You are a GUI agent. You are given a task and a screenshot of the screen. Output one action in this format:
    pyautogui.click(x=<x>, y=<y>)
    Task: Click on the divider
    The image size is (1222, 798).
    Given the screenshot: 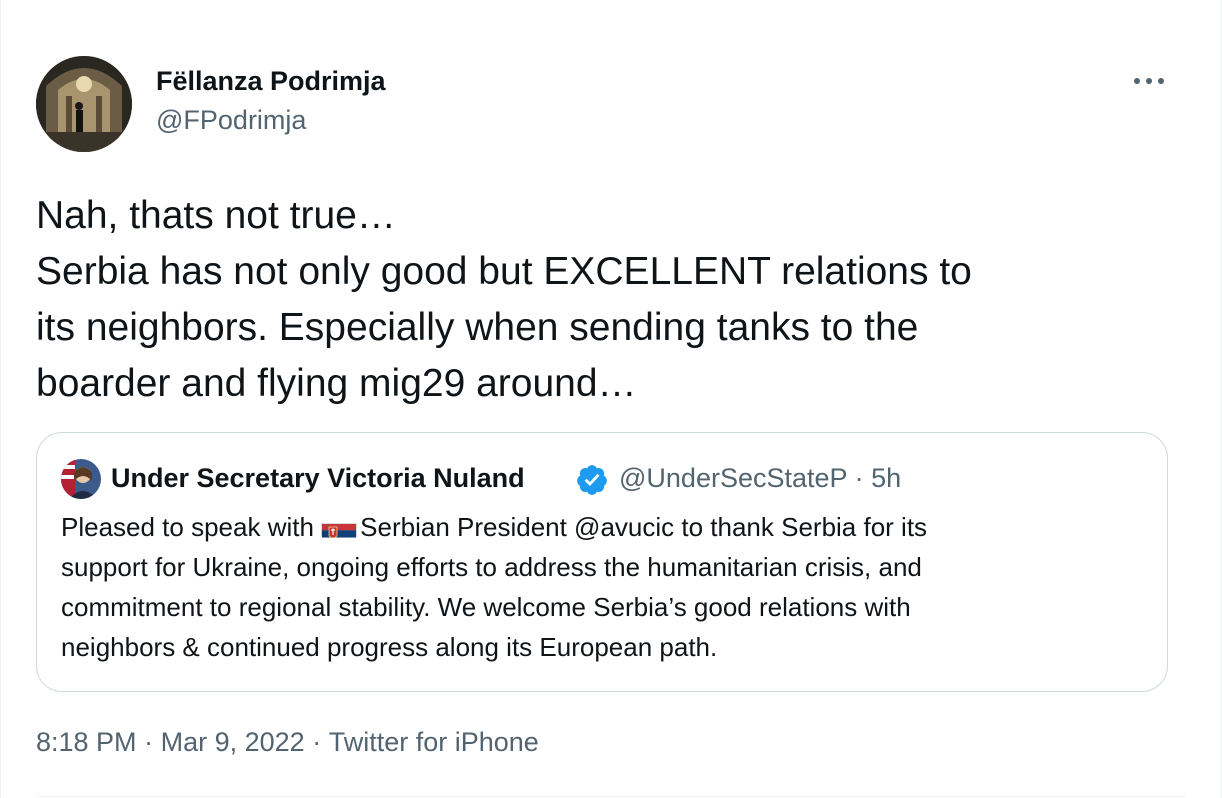 What is the action you would take?
    pyautogui.click(x=611, y=796)
    